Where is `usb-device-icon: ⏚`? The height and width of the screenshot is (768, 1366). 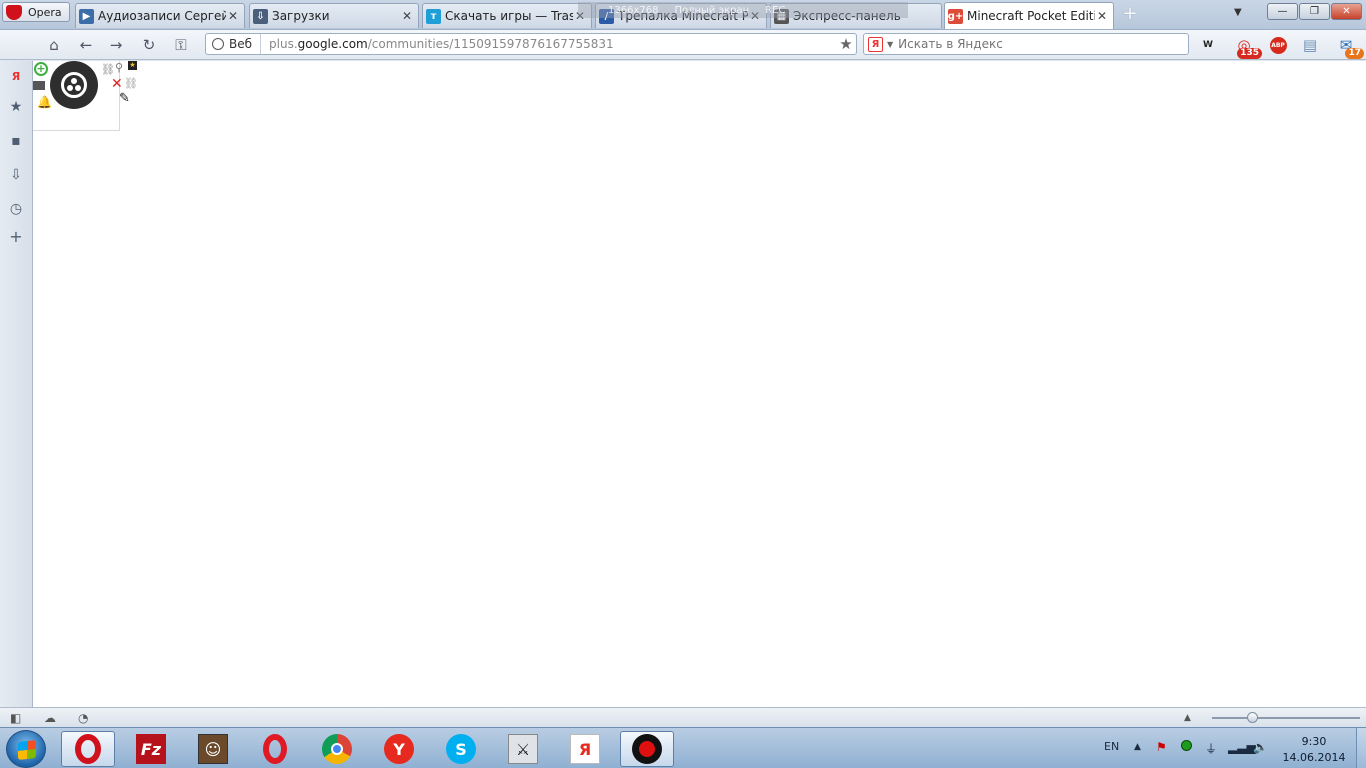 usb-device-icon: ⏚ is located at coordinates (1211, 748).